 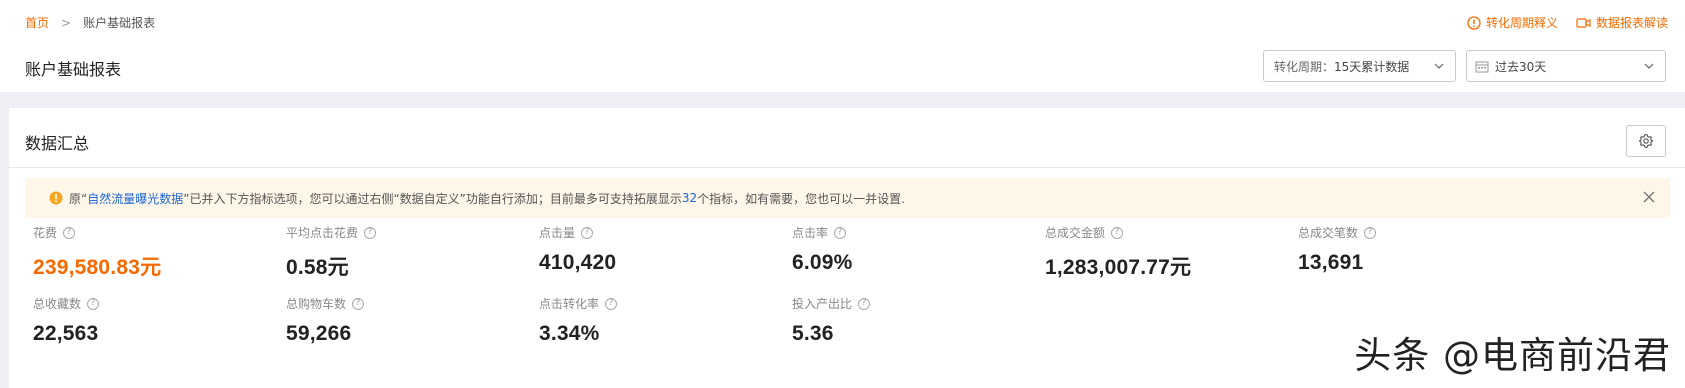 I want to click on metric-label: 点击转化率, so click(x=569, y=304).